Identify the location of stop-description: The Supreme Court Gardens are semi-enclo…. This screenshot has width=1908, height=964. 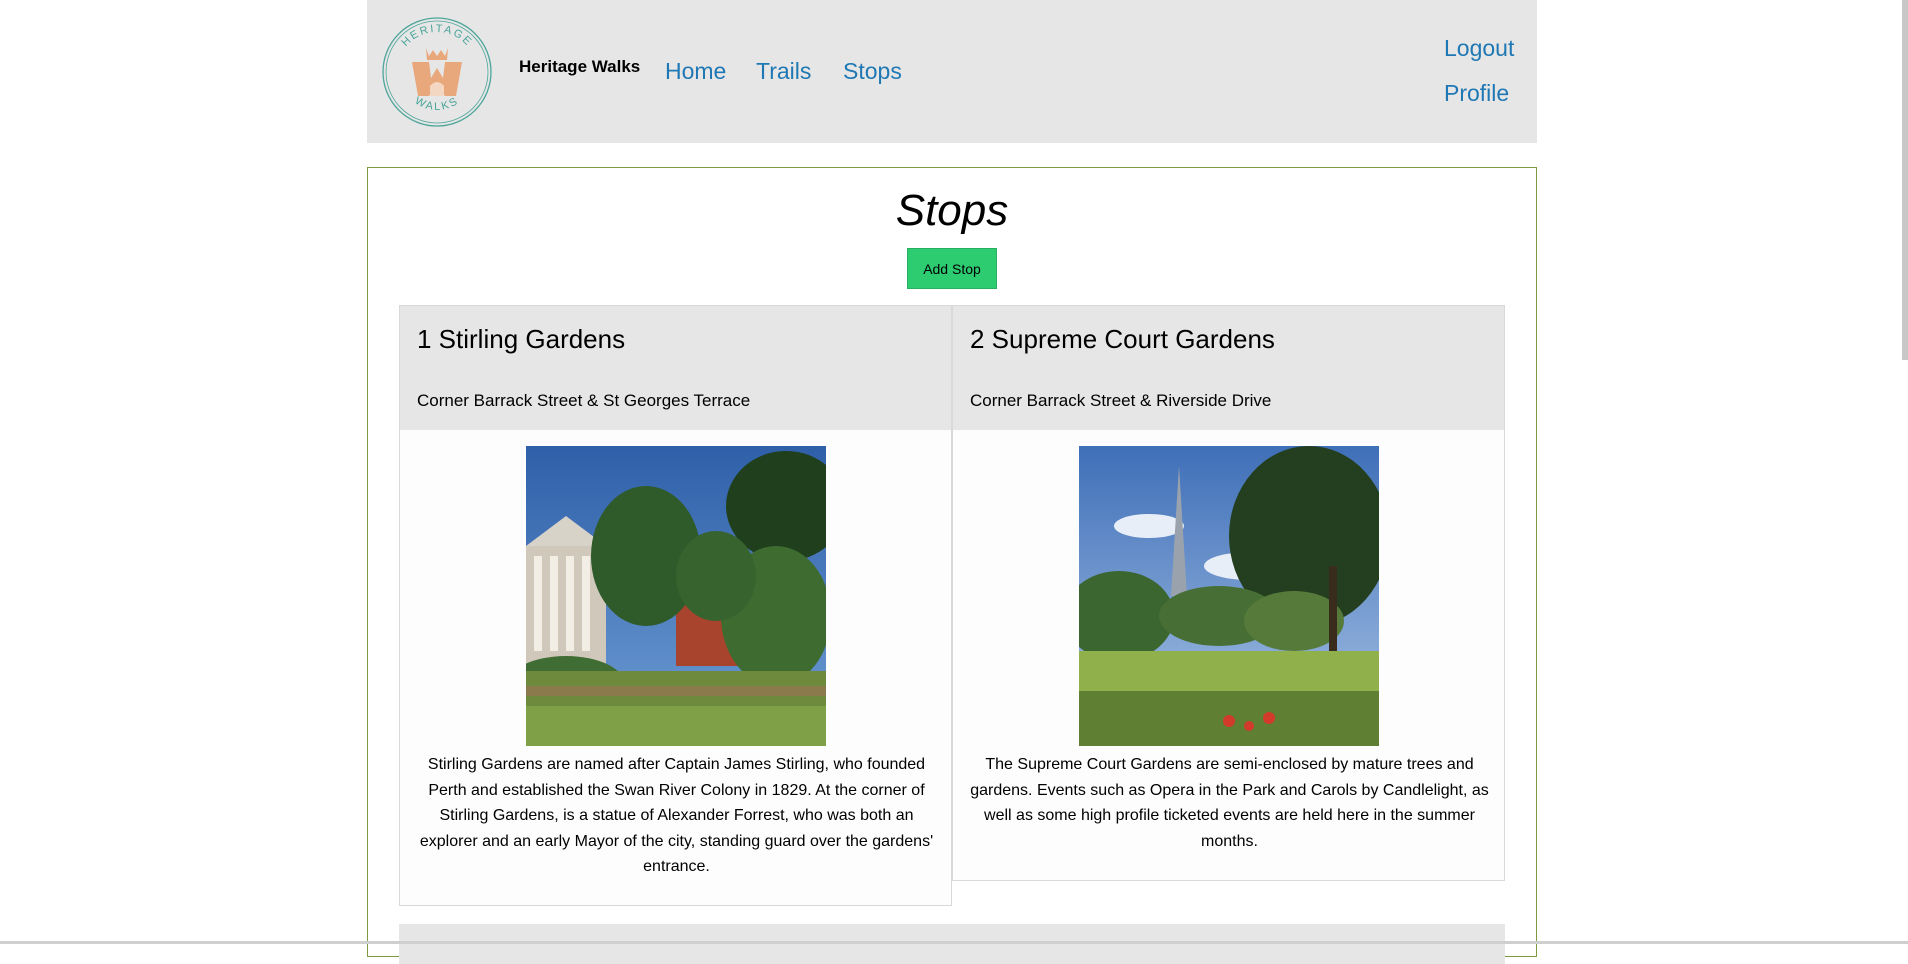
(1229, 803).